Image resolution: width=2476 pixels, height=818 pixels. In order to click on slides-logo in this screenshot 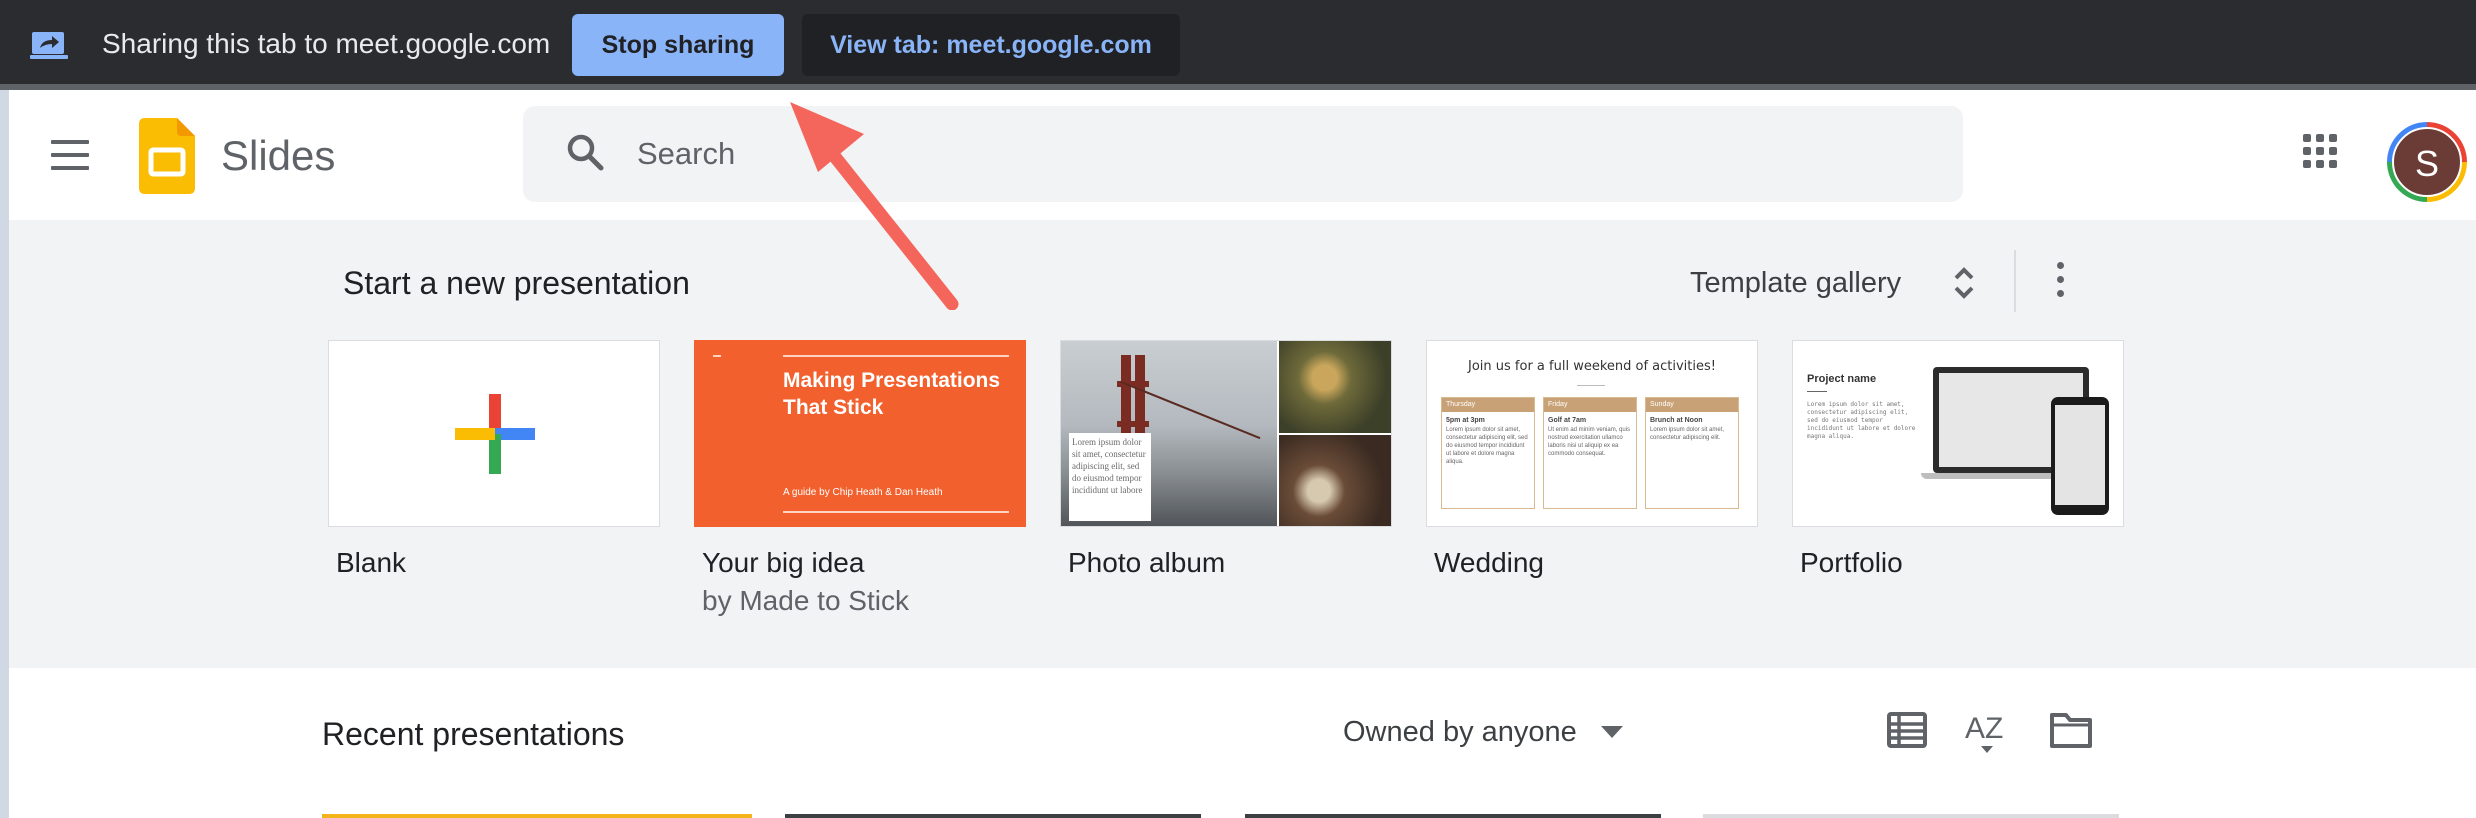, I will do `click(167, 156)`.